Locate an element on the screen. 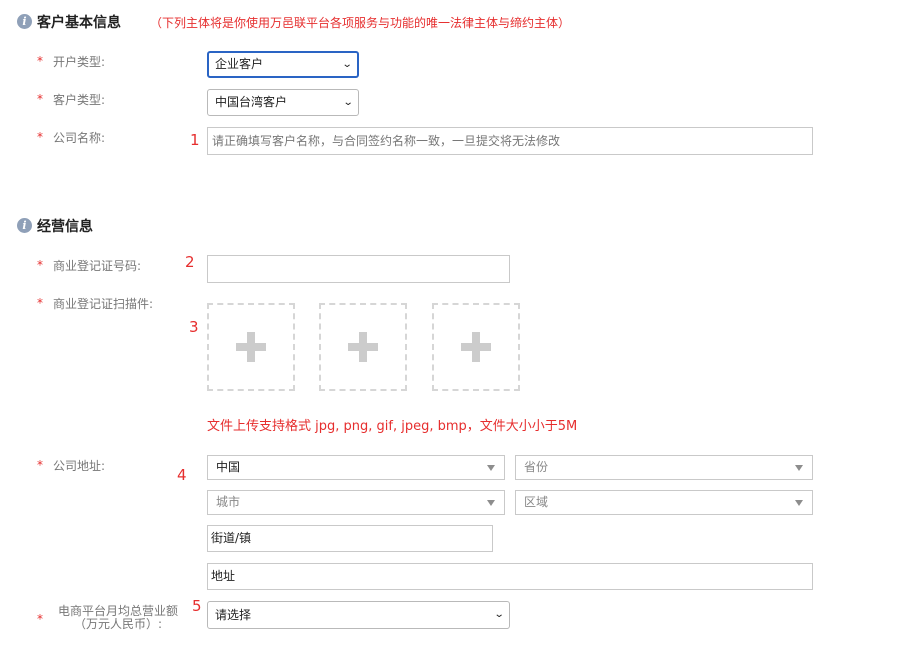 The height and width of the screenshot is (659, 923). section-title-business: 经营信息 is located at coordinates (65, 227).